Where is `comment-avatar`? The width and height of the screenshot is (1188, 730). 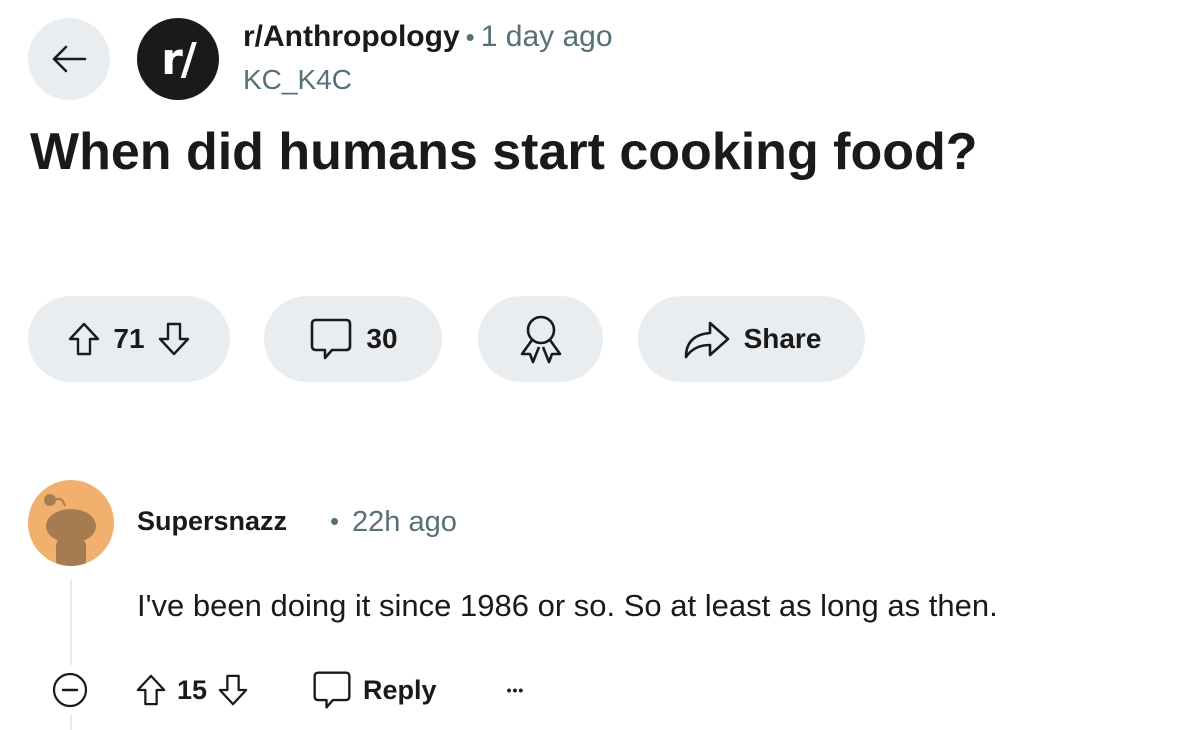 comment-avatar is located at coordinates (71, 523).